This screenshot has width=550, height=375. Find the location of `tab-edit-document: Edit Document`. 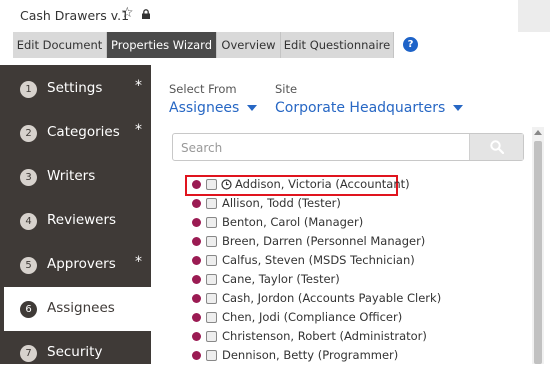

tab-edit-document: Edit Document is located at coordinates (60, 45).